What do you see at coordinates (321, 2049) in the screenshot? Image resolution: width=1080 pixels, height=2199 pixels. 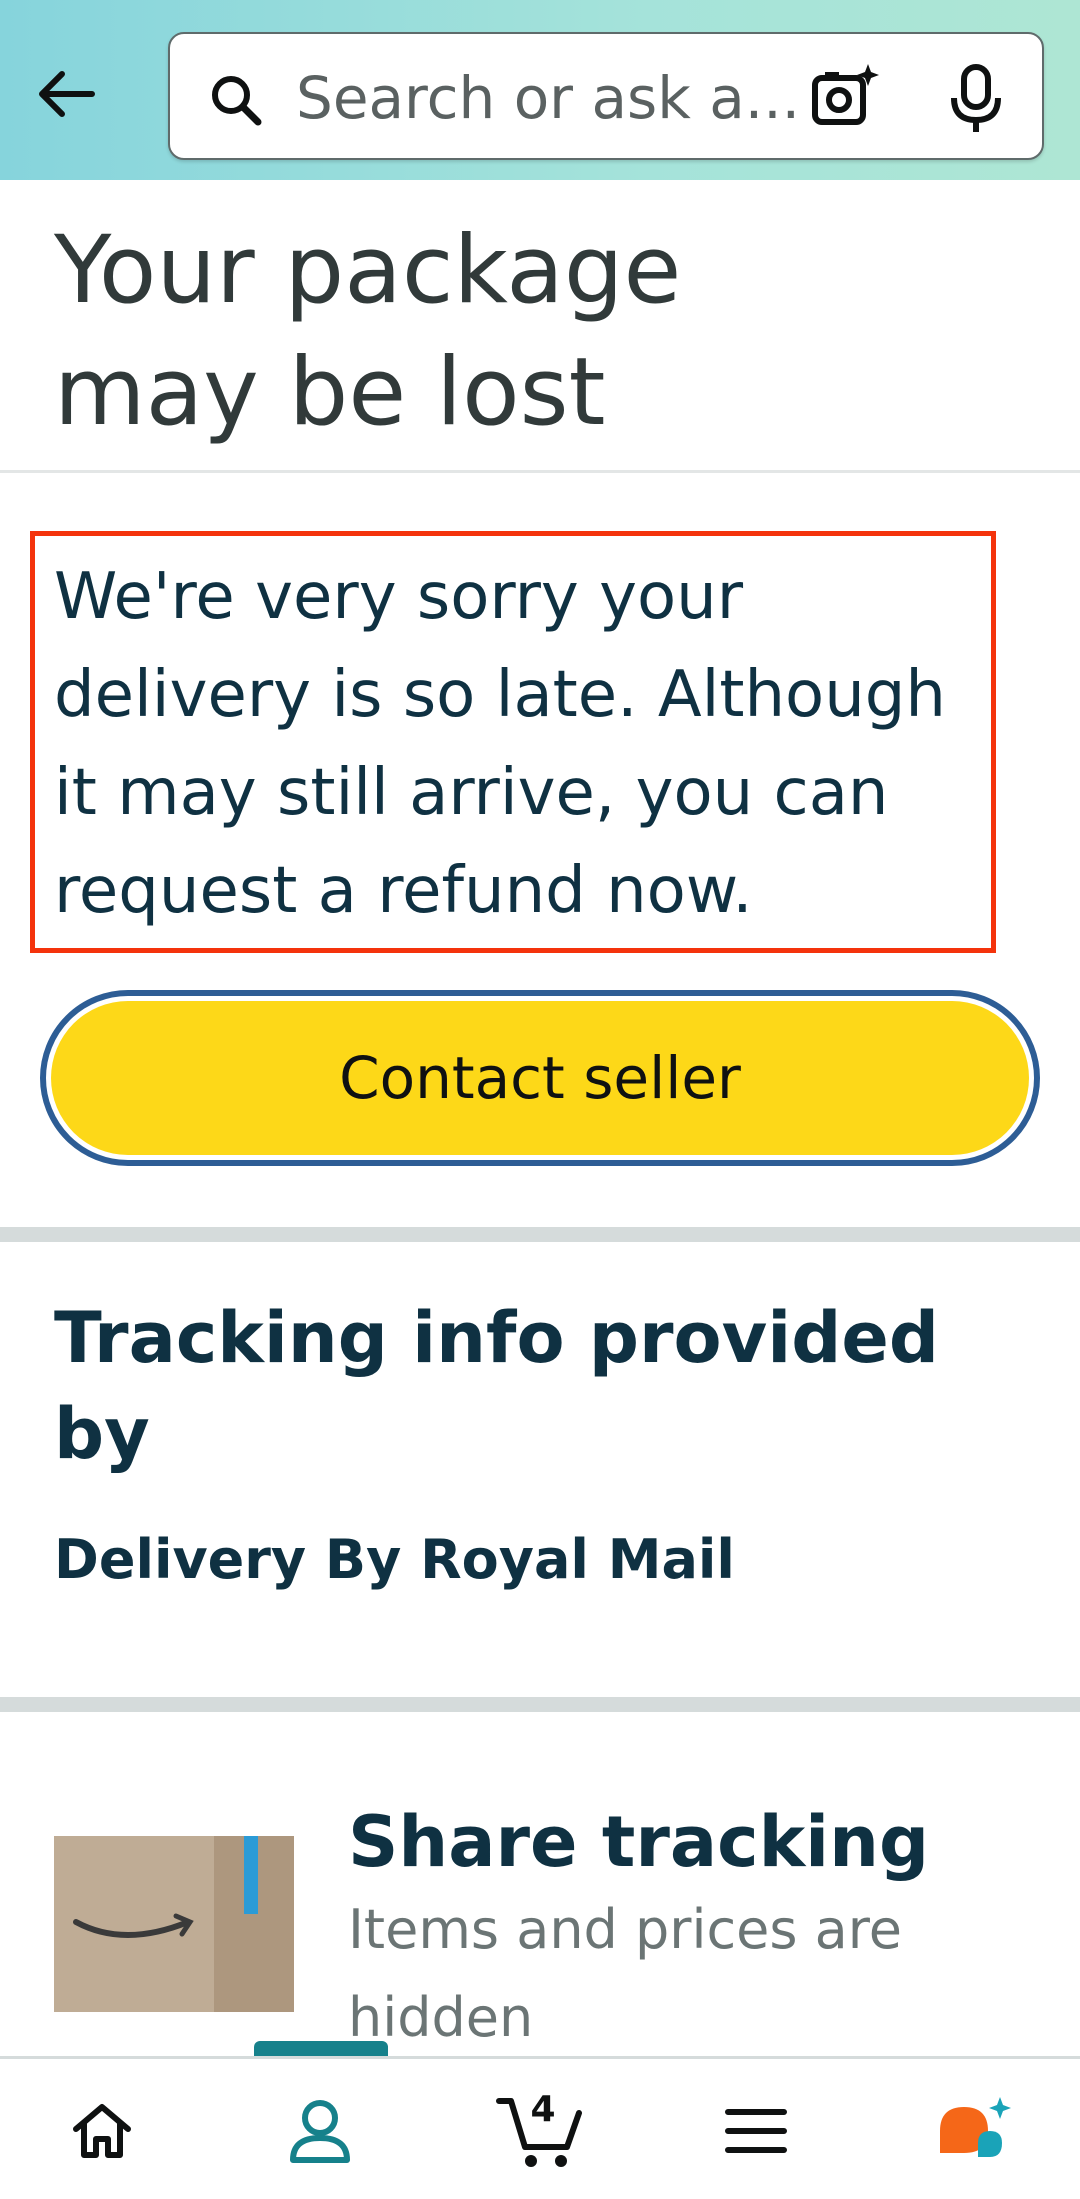 I see `active-tab-indicator` at bounding box center [321, 2049].